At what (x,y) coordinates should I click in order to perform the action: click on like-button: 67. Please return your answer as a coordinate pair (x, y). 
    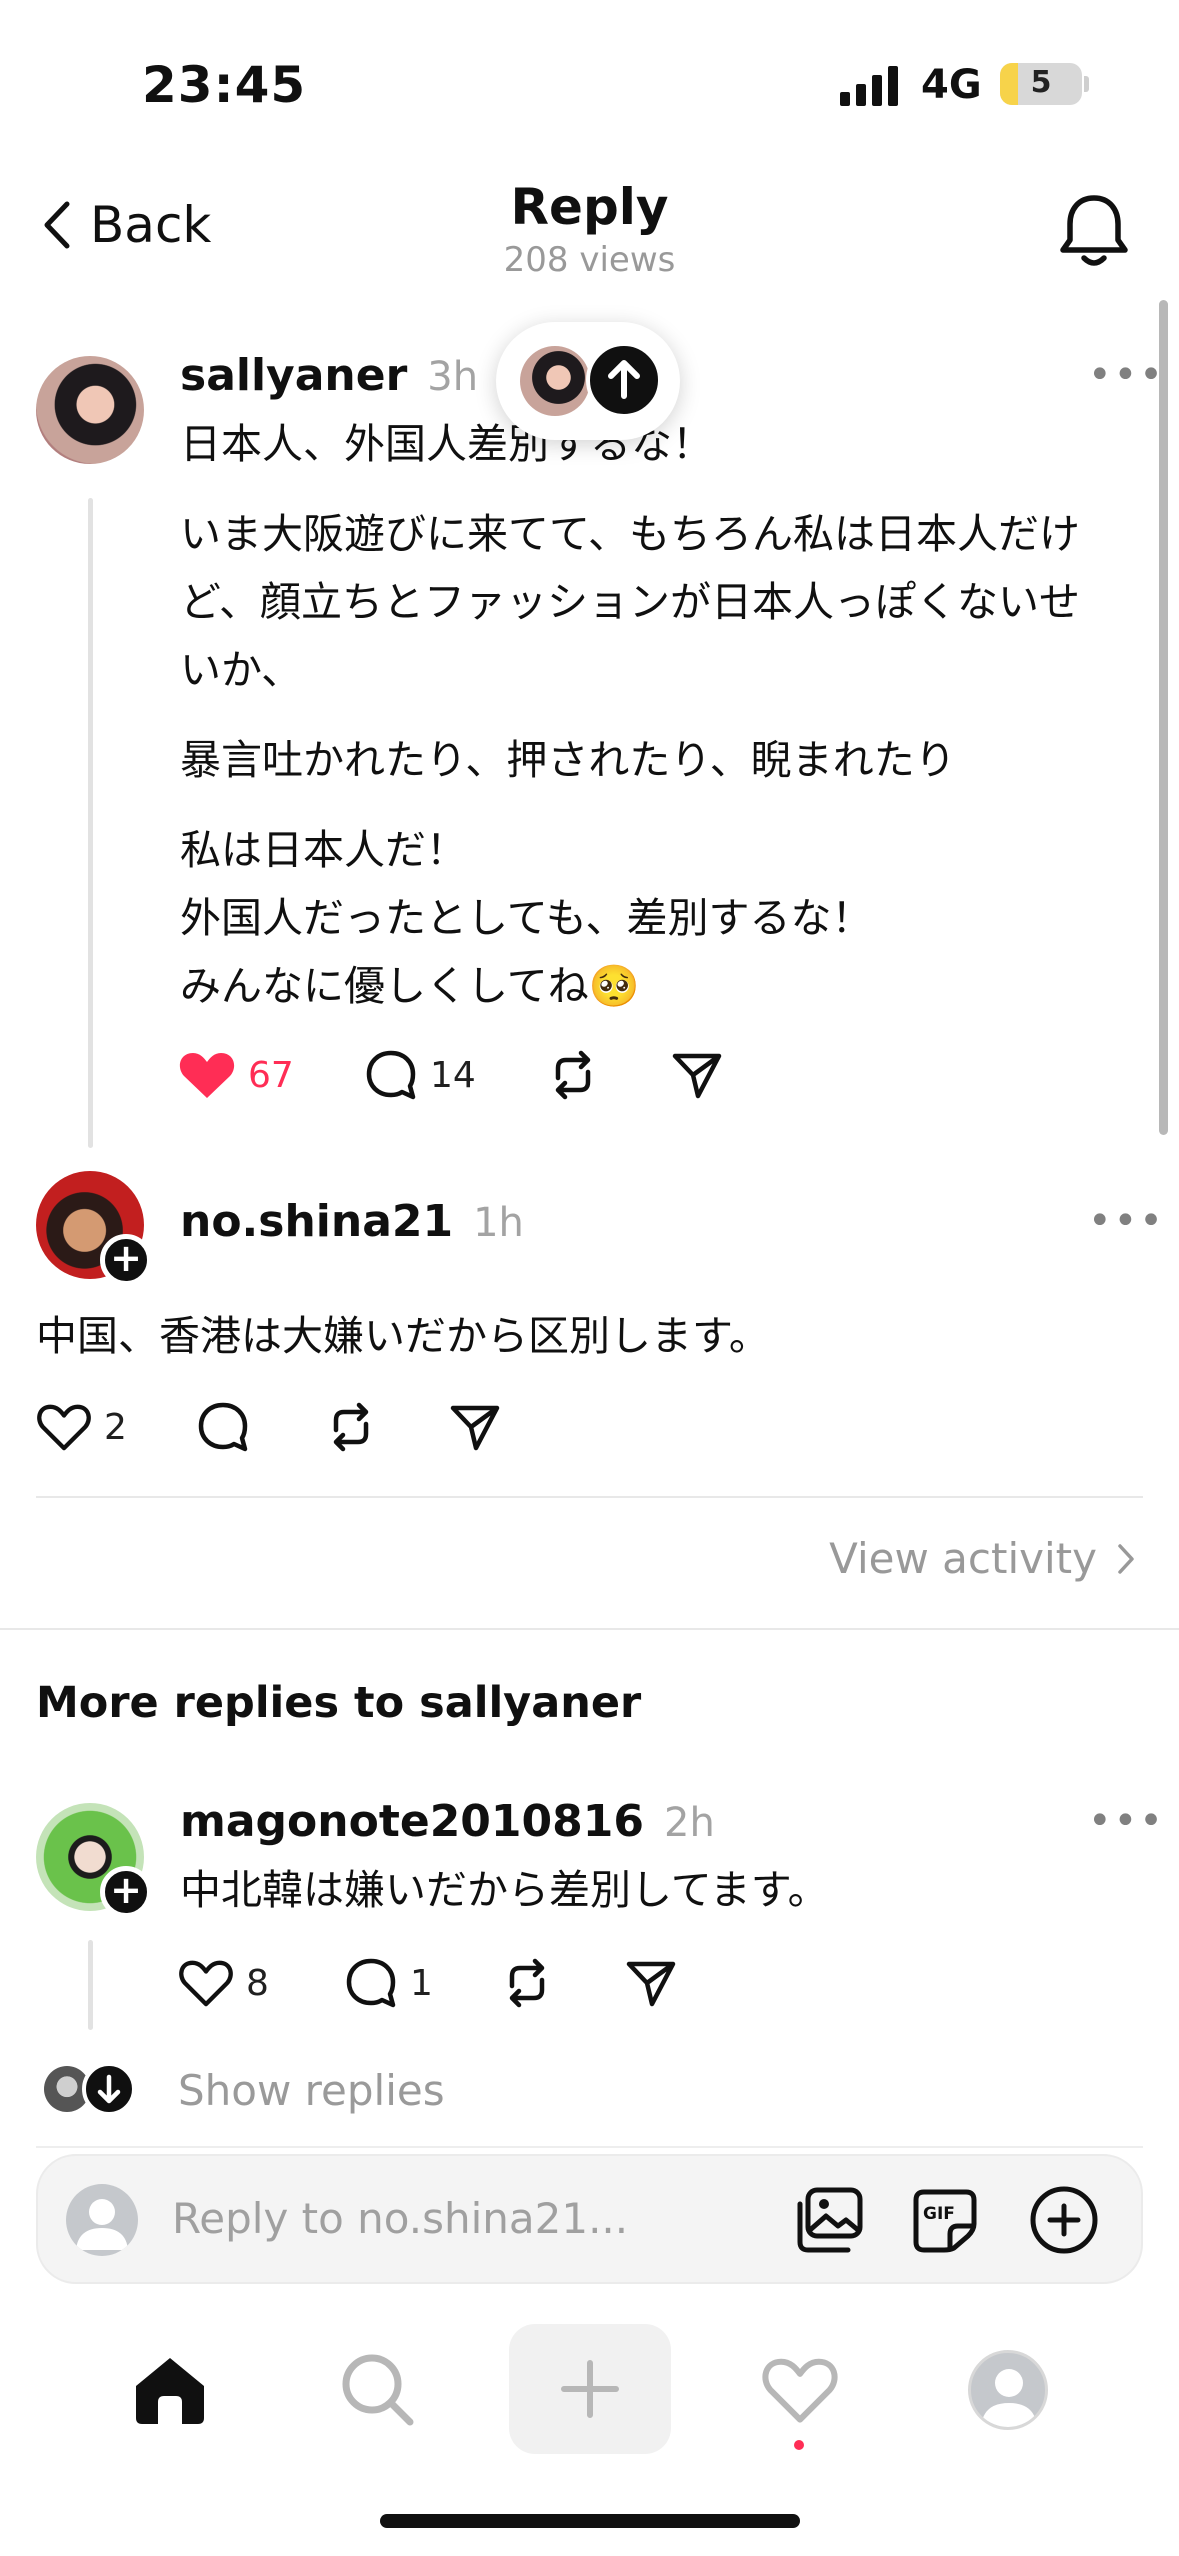
    Looking at the image, I should click on (271, 1075).